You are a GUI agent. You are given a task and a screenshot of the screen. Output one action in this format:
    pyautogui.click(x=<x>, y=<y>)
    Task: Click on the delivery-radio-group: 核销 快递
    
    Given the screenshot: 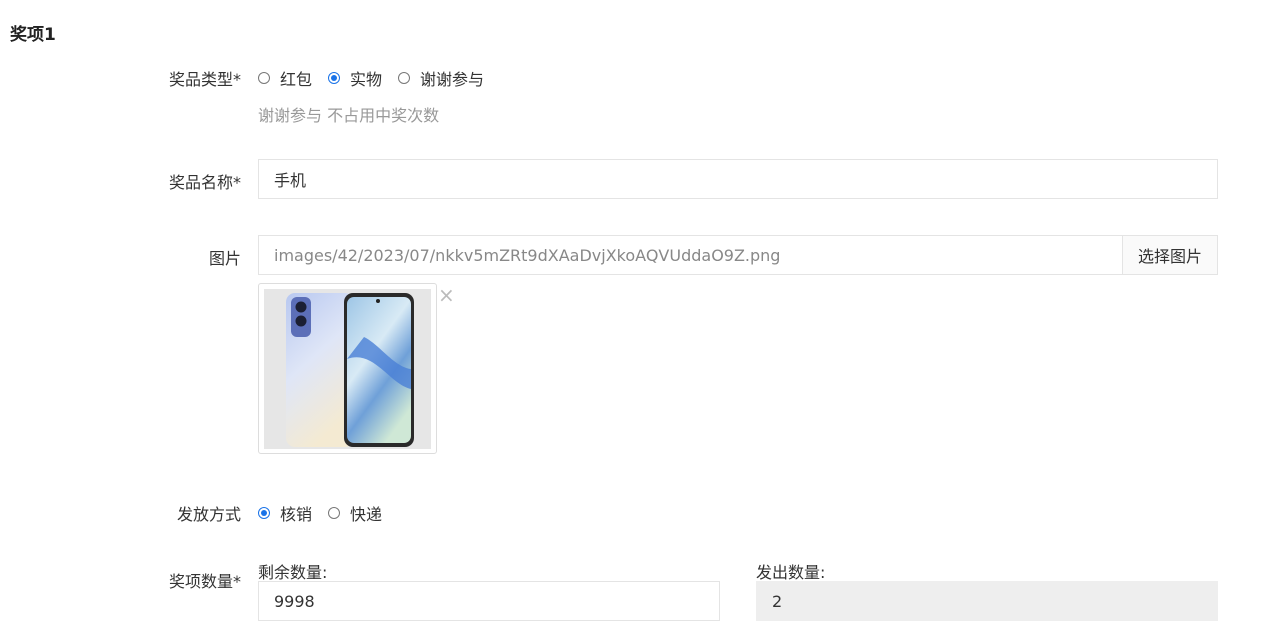 What is the action you would take?
    pyautogui.click(x=328, y=513)
    